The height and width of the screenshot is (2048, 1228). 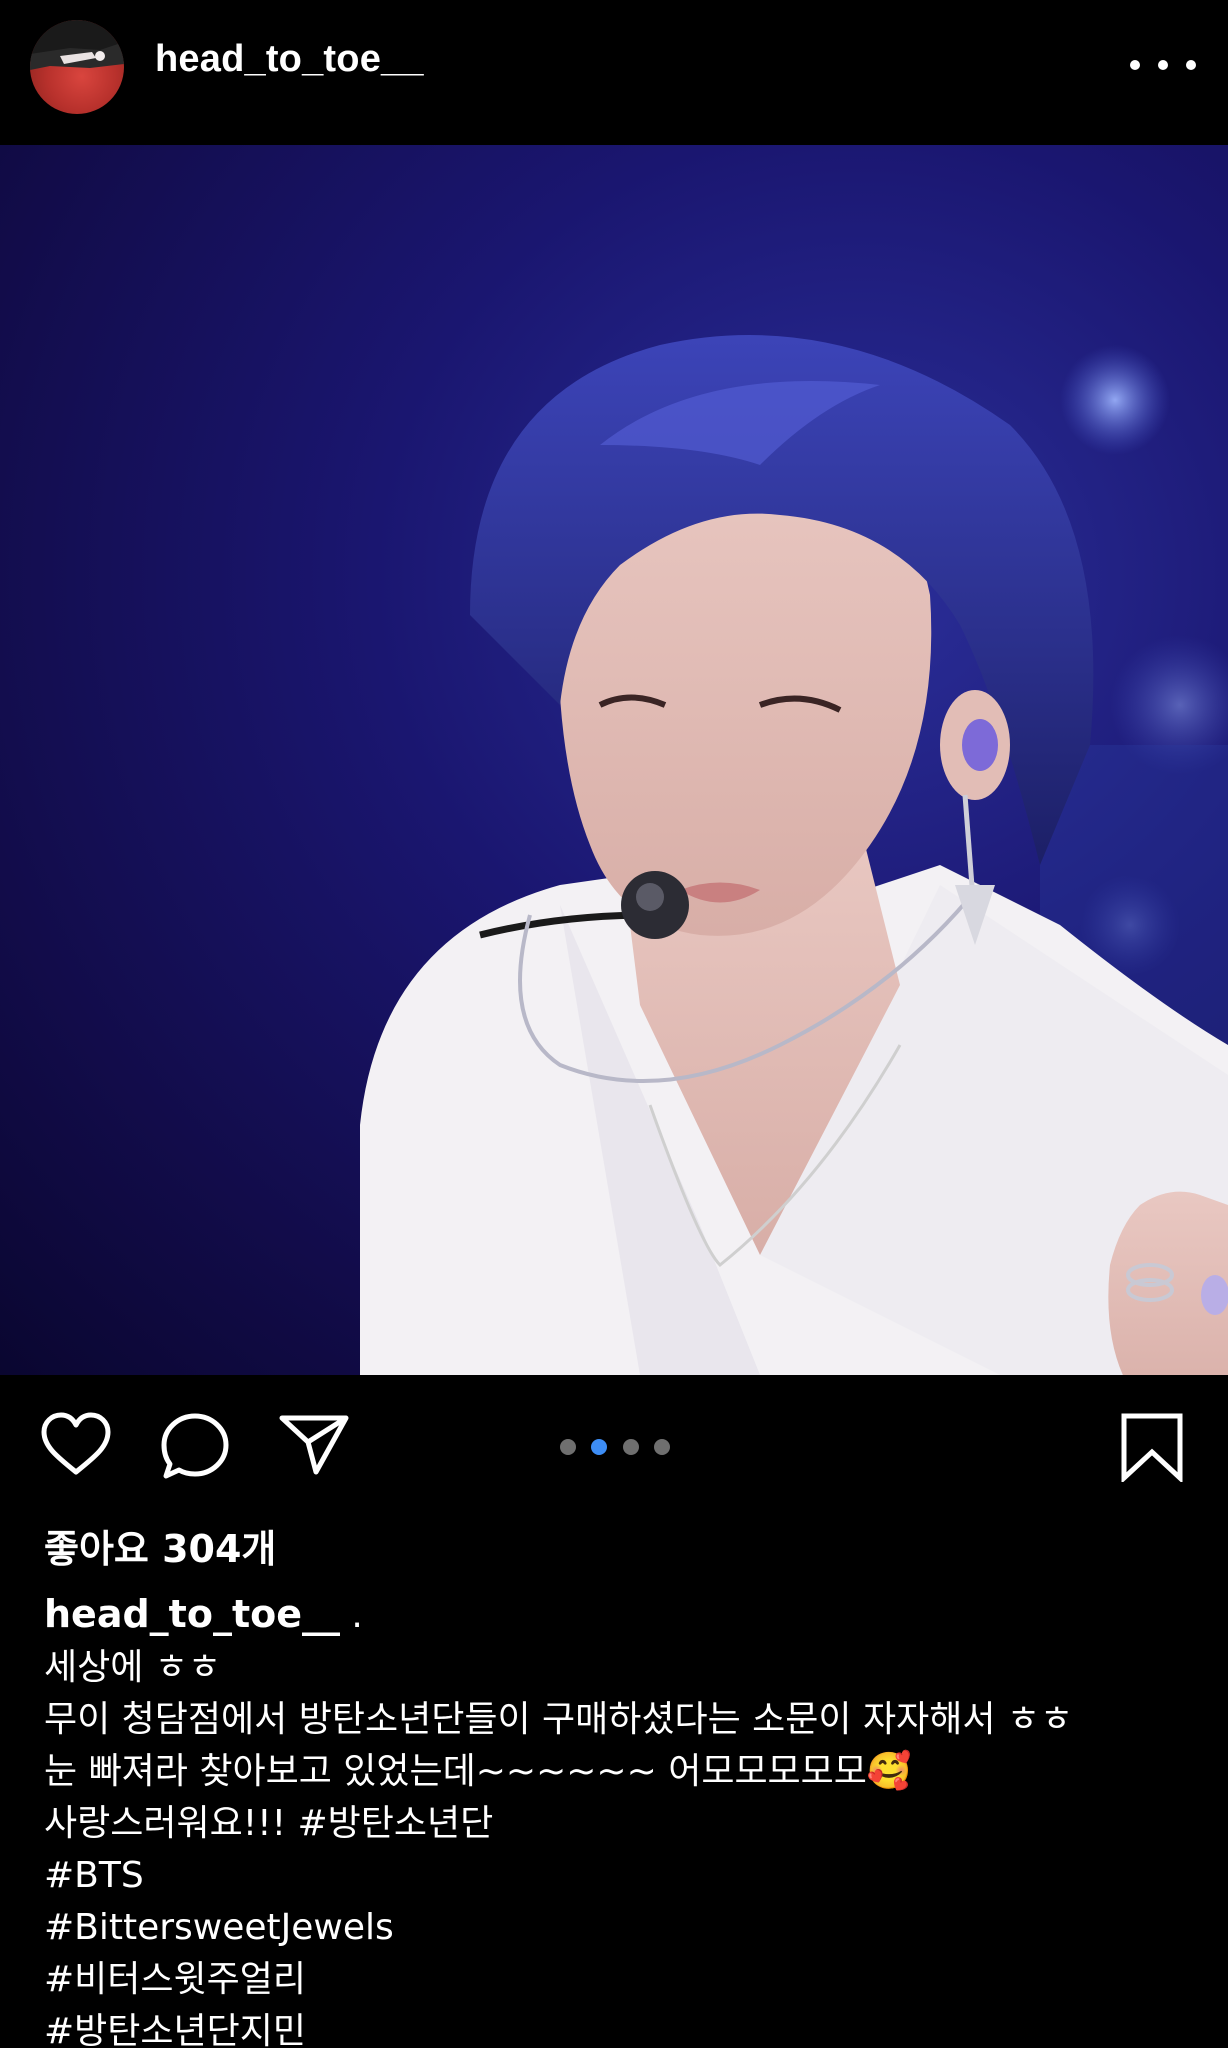 I want to click on caption-username-suffix: ., so click(x=351, y=1615).